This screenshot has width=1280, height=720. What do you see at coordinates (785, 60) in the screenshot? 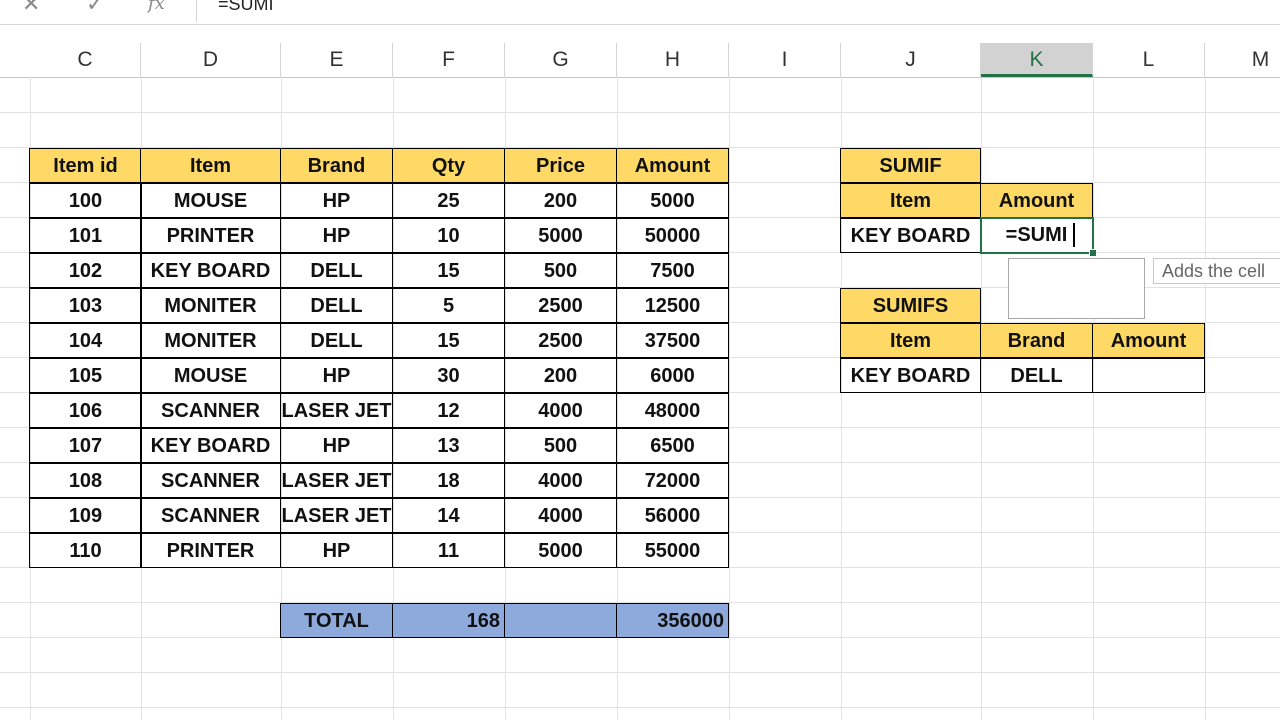
I see `column-header-i: I` at bounding box center [785, 60].